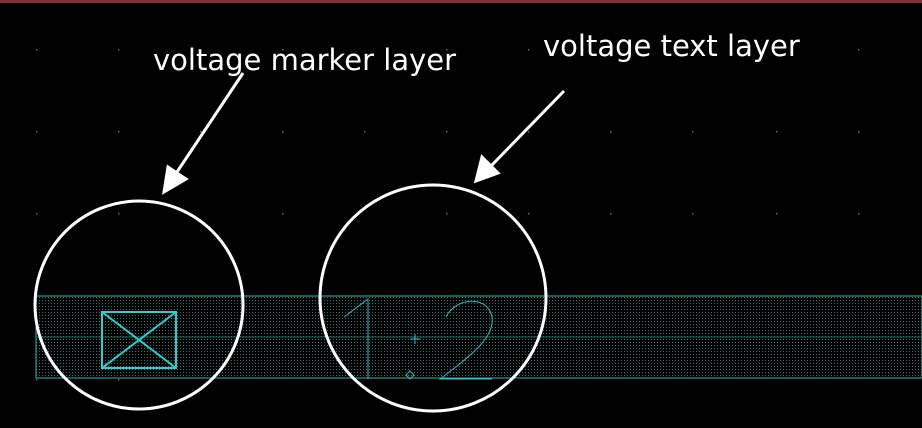  Describe the element at coordinates (671, 46) in the screenshot. I see `voltage-text-layer-label: voltage text layer` at that location.